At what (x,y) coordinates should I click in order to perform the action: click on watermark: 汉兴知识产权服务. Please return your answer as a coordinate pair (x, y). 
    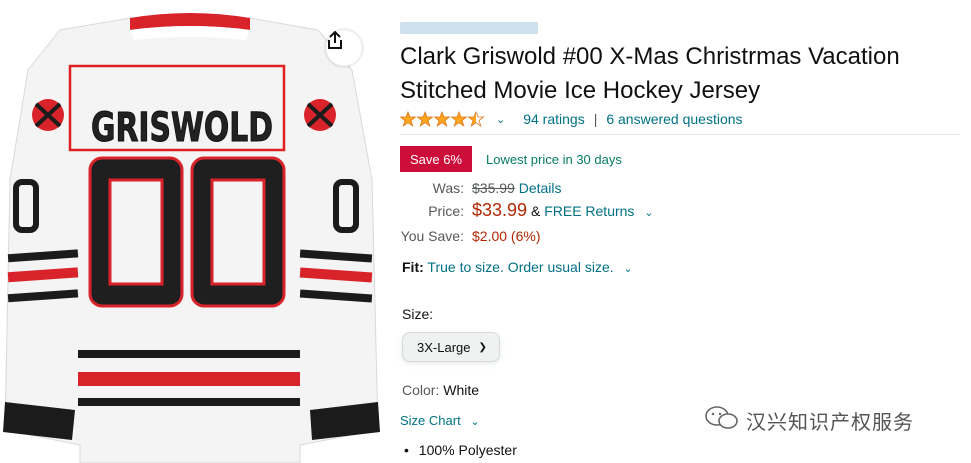
    Looking at the image, I should click on (809, 420).